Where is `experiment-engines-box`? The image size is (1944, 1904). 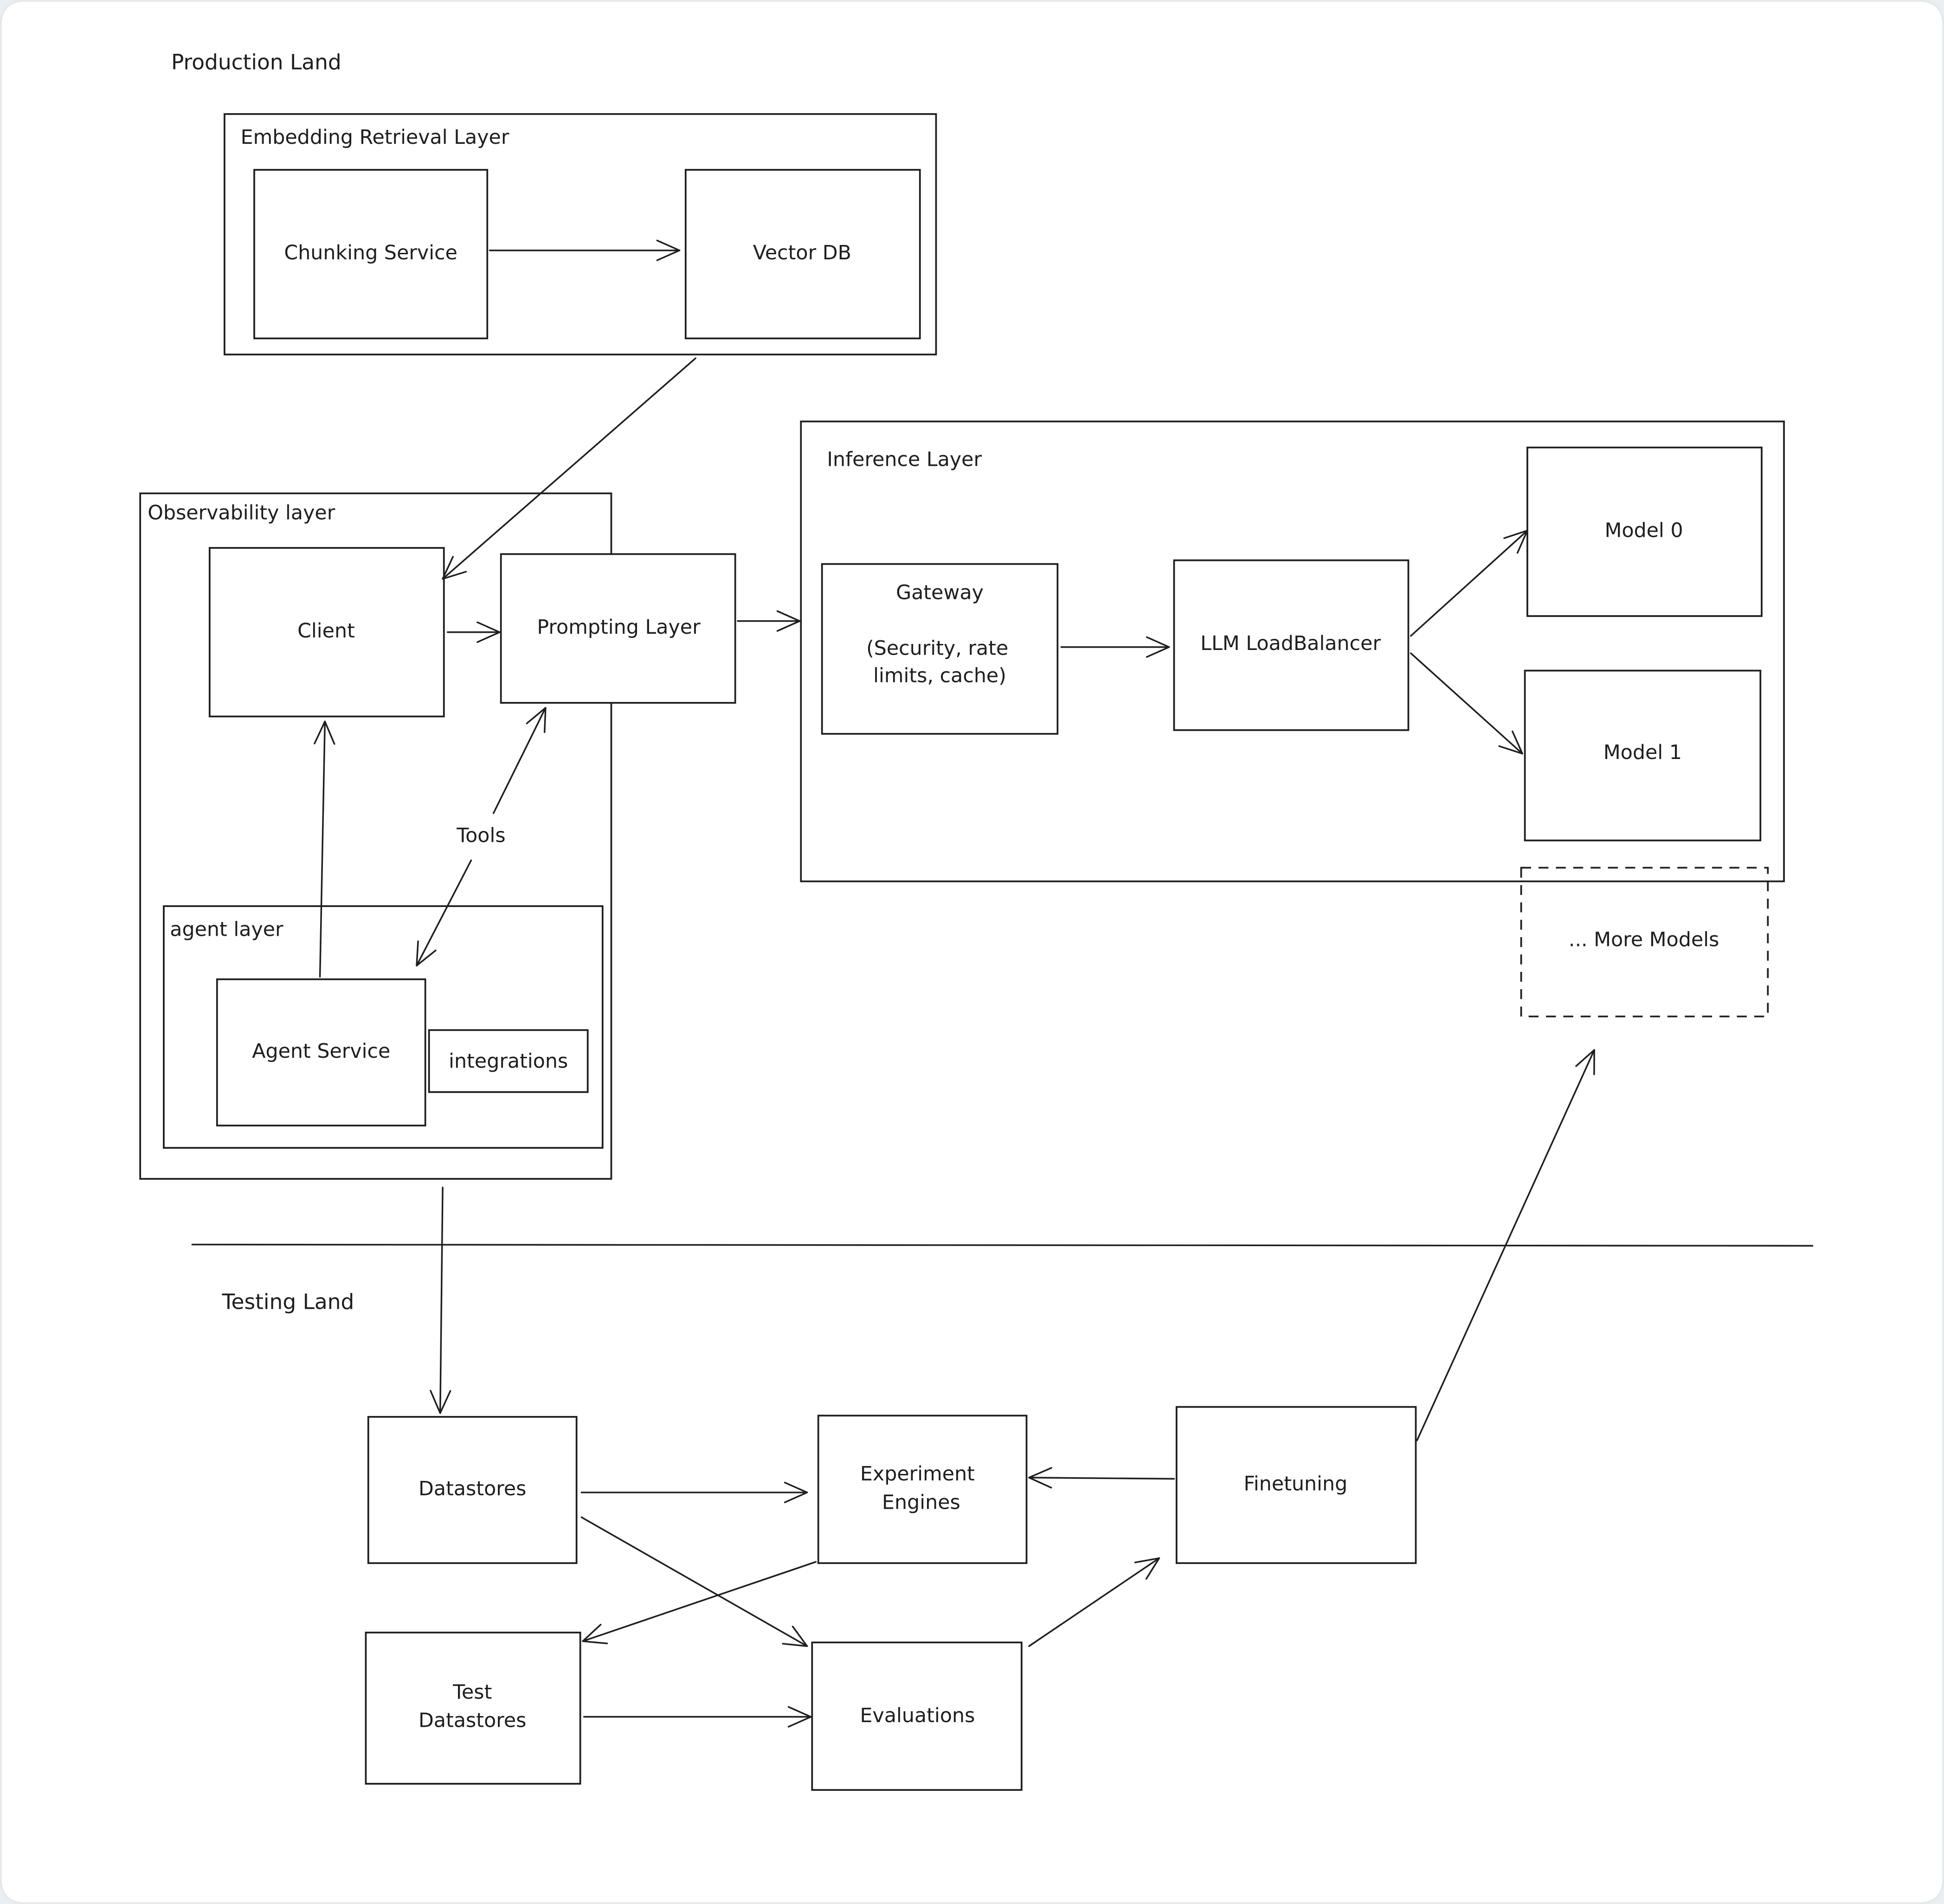 experiment-engines-box is located at coordinates (922, 1489).